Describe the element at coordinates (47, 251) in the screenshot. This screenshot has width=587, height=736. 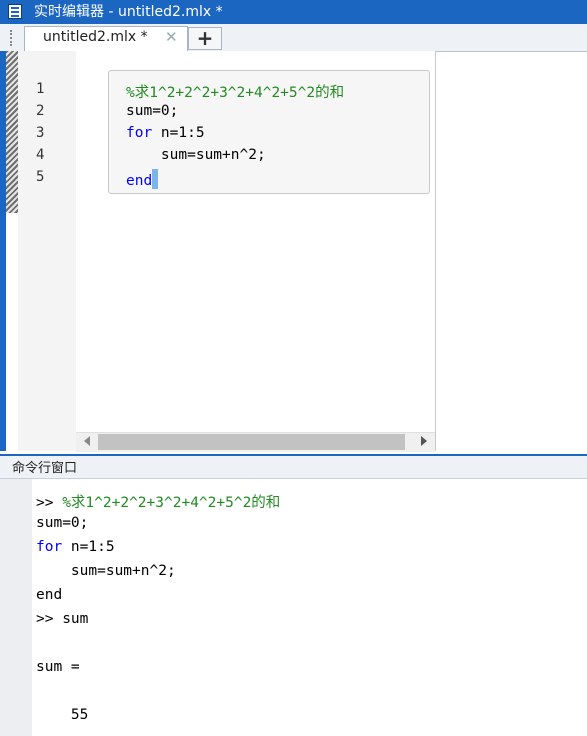
I see `line-number-gutter` at that location.